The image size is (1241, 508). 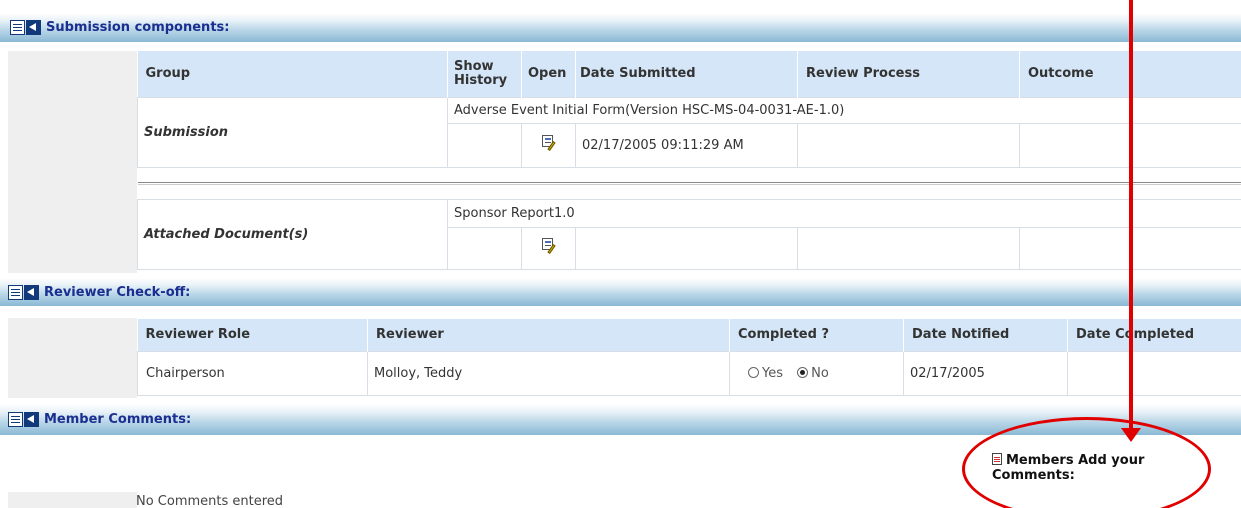 I want to click on separator-row, so click(x=689, y=183).